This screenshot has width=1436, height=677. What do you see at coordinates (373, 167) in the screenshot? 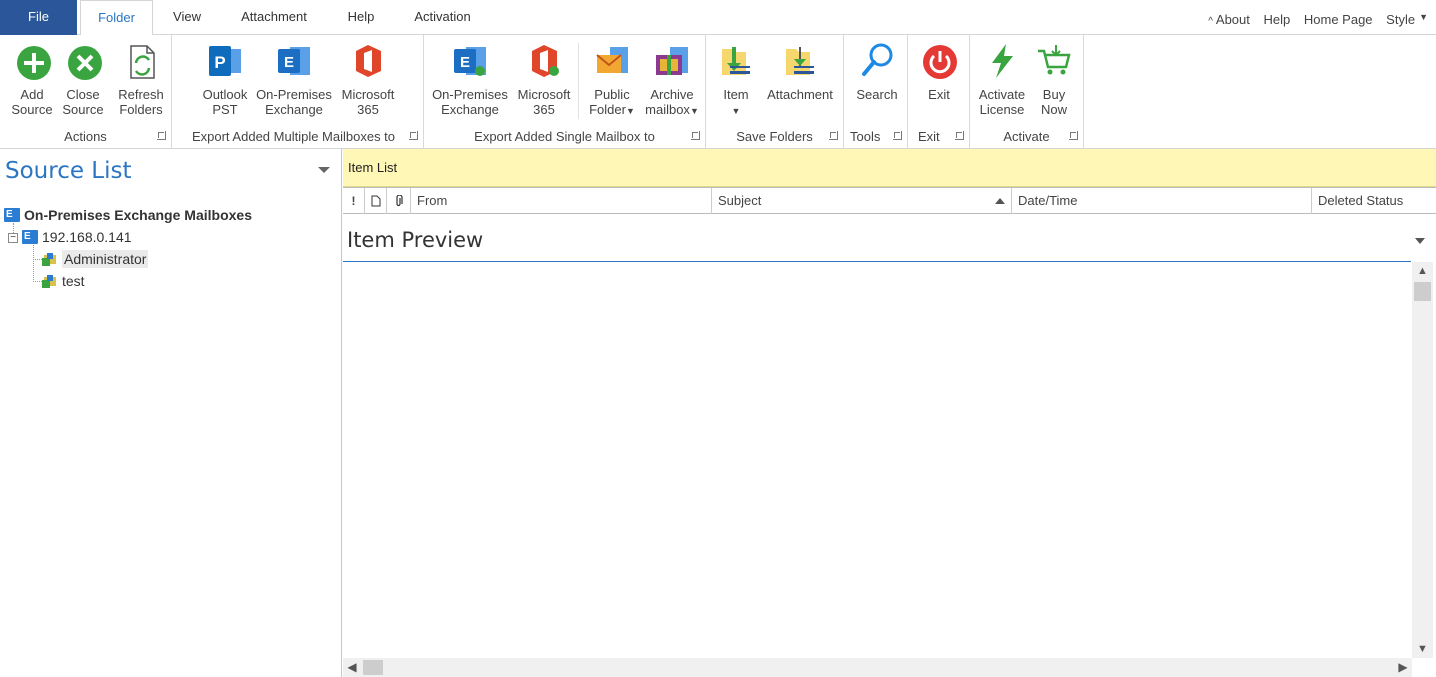
I see `item-list-title: Item List` at bounding box center [373, 167].